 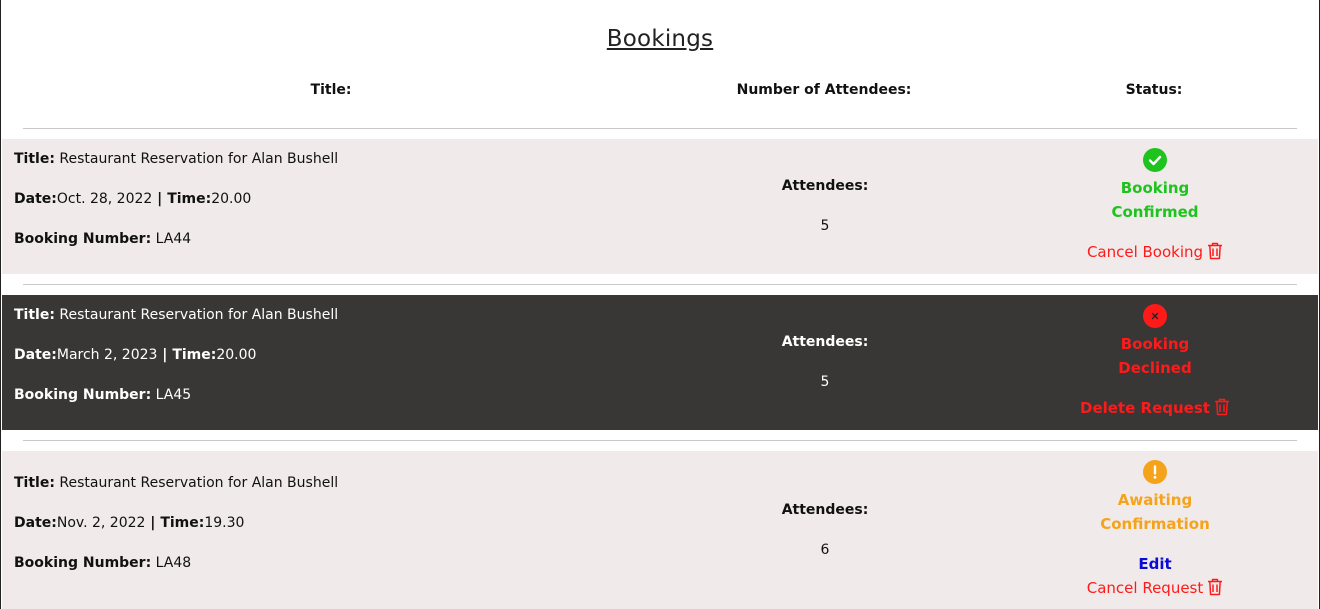 I want to click on delete-request-label: Delete Request, so click(x=1145, y=408).